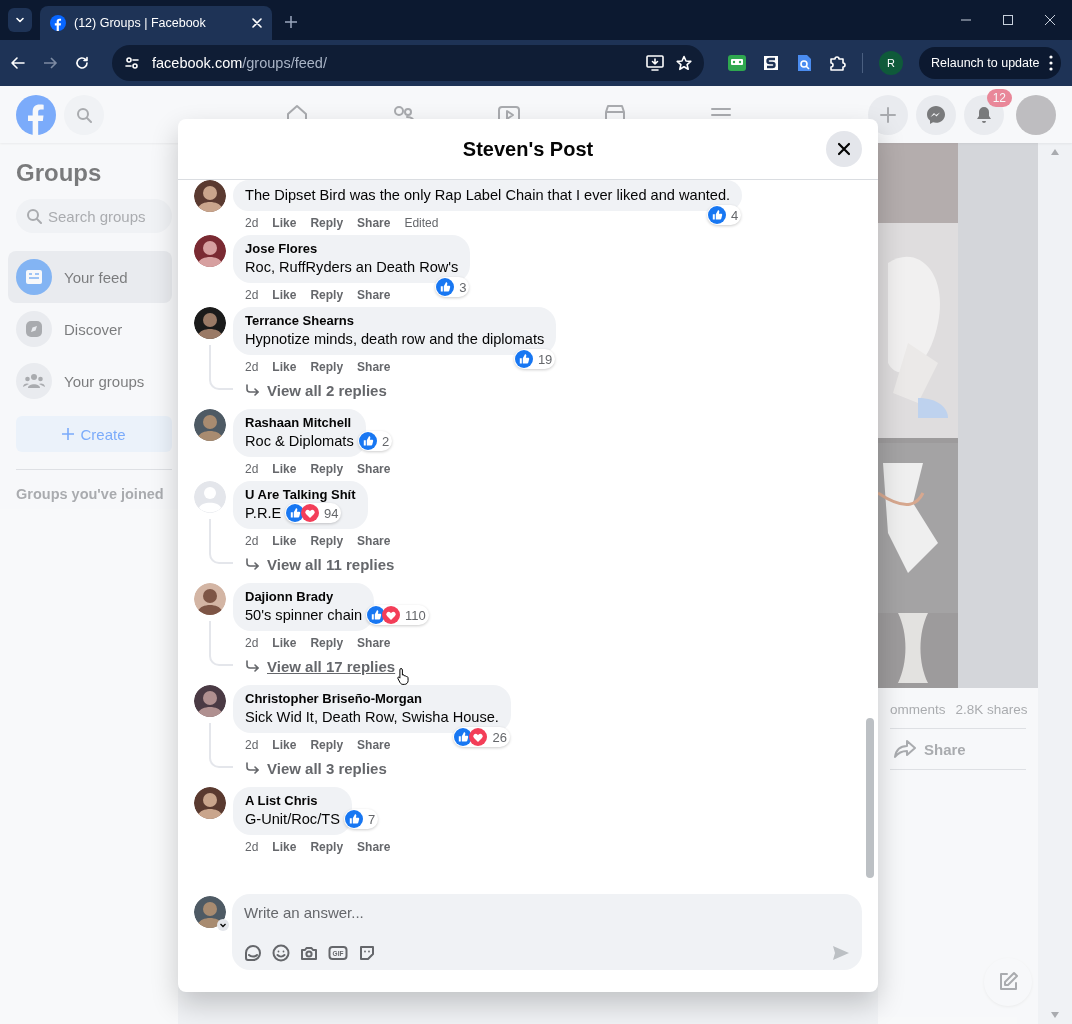  Describe the element at coordinates (655, 63) in the screenshot. I see `install-icon` at that location.